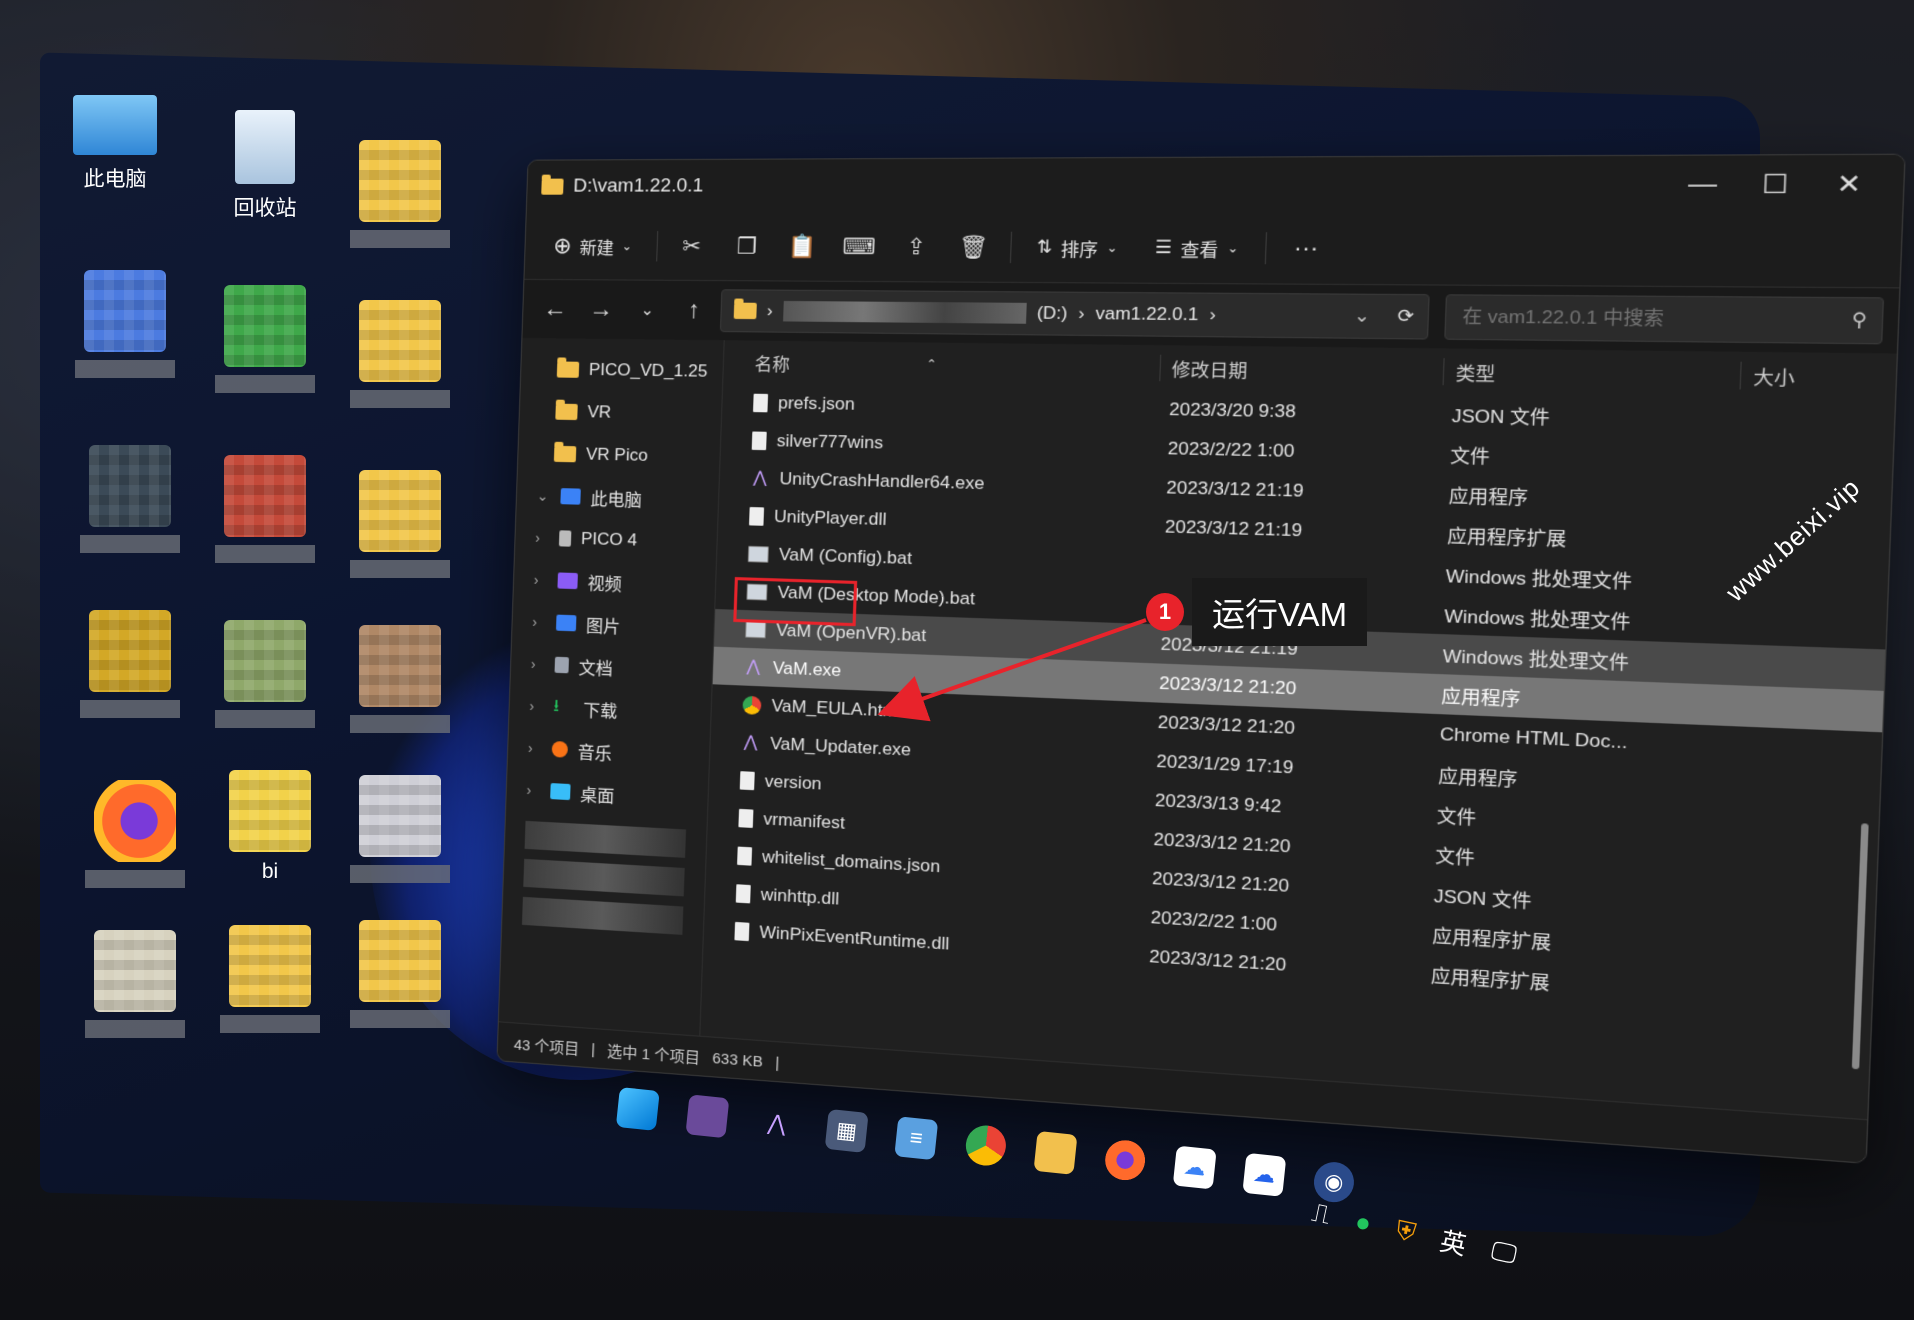  What do you see at coordinates (1453, 1242) in the screenshot?
I see `input-language: 英` at bounding box center [1453, 1242].